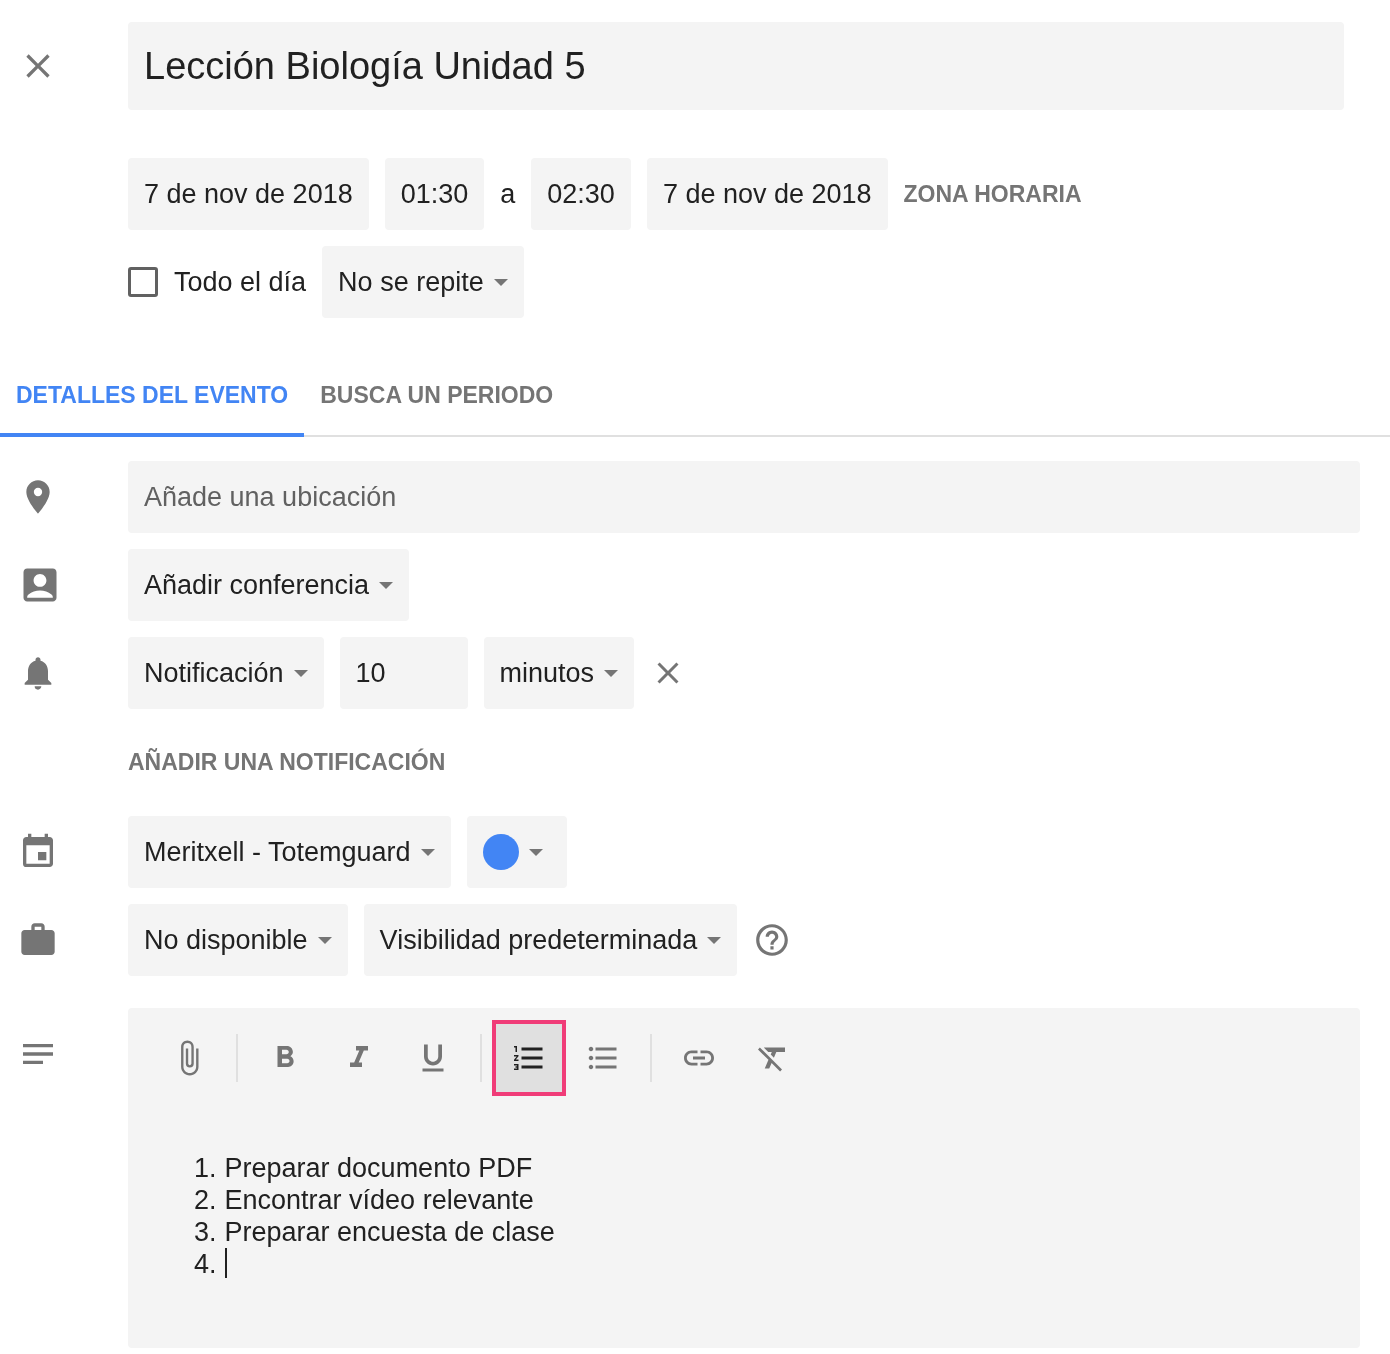 The width and height of the screenshot is (1390, 1354). What do you see at coordinates (269, 585) in the screenshot?
I see `conference-dropdown: Añadir conferencia` at bounding box center [269, 585].